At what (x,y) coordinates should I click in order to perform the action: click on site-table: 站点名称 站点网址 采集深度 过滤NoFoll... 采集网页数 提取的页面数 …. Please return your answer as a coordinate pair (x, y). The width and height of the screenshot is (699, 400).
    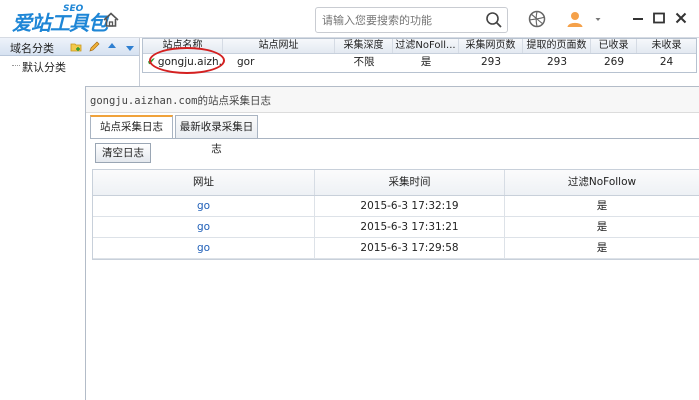
    Looking at the image, I should click on (419, 55).